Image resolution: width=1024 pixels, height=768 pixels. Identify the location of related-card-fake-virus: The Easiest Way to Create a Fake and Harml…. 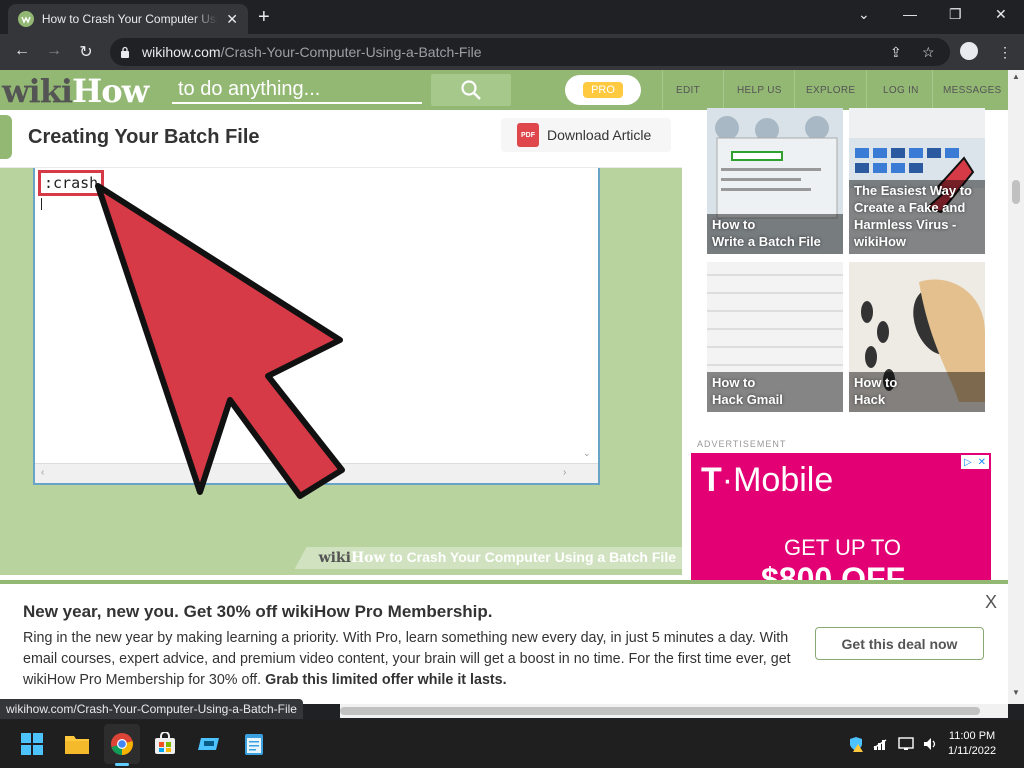
(917, 181).